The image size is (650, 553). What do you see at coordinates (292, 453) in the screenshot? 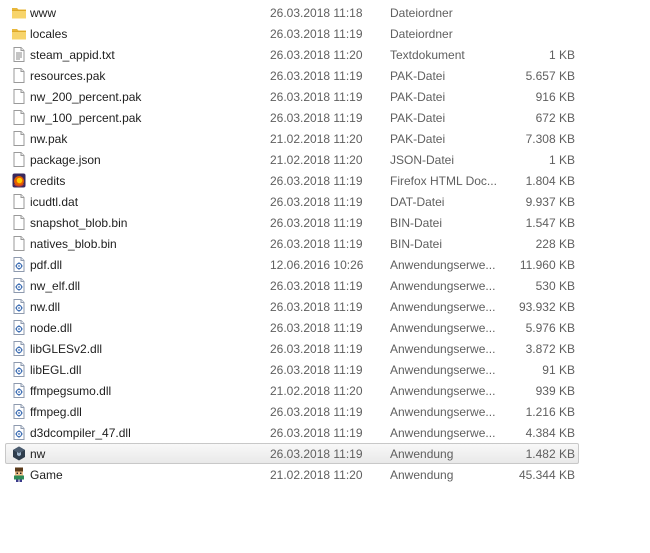
I see `file-row: nw 26.03.2018 11:19 Anwendung 1.482 KB` at bounding box center [292, 453].